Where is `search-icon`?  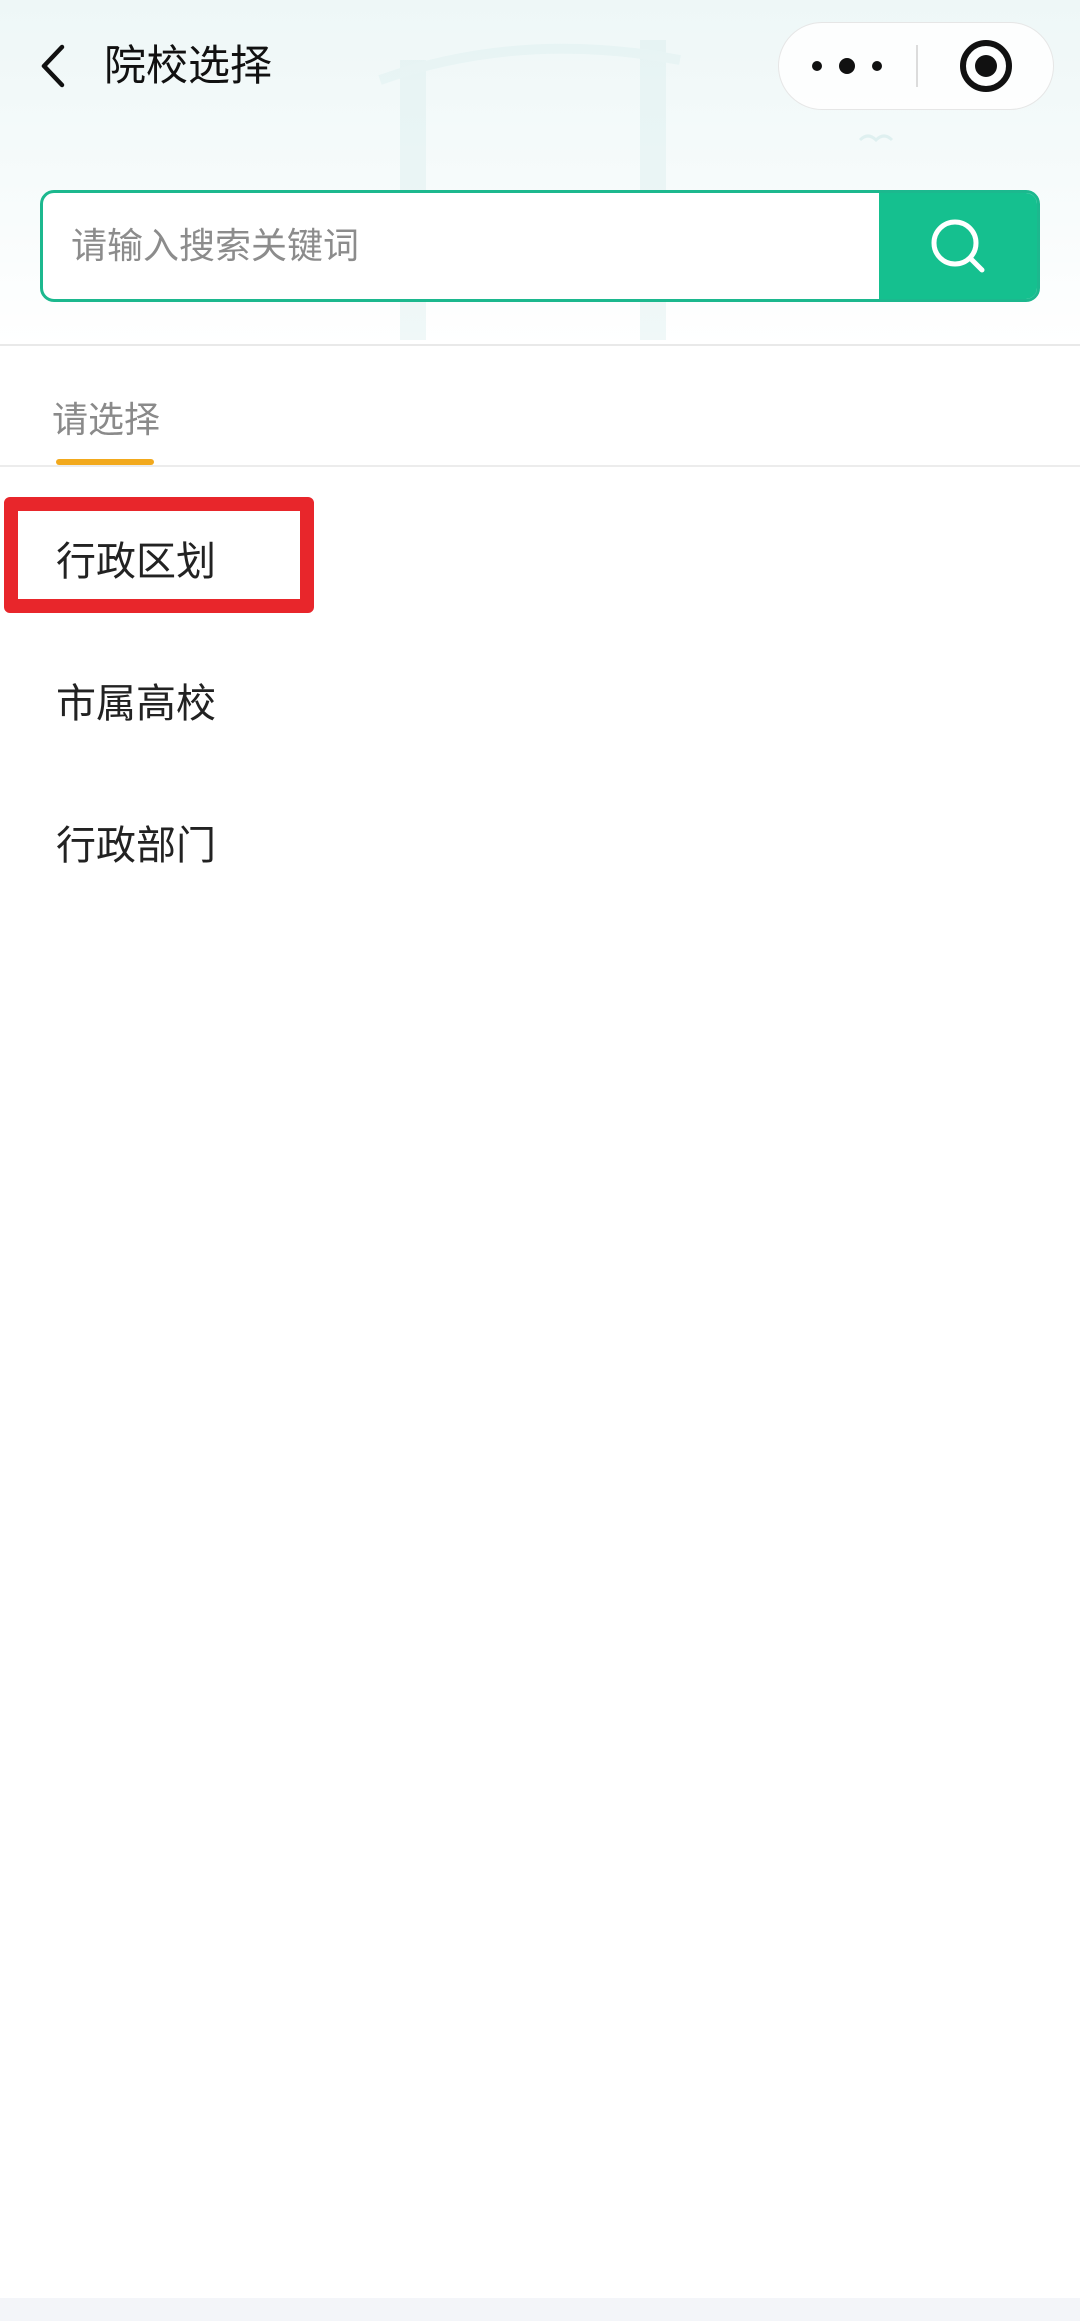 search-icon is located at coordinates (958, 246).